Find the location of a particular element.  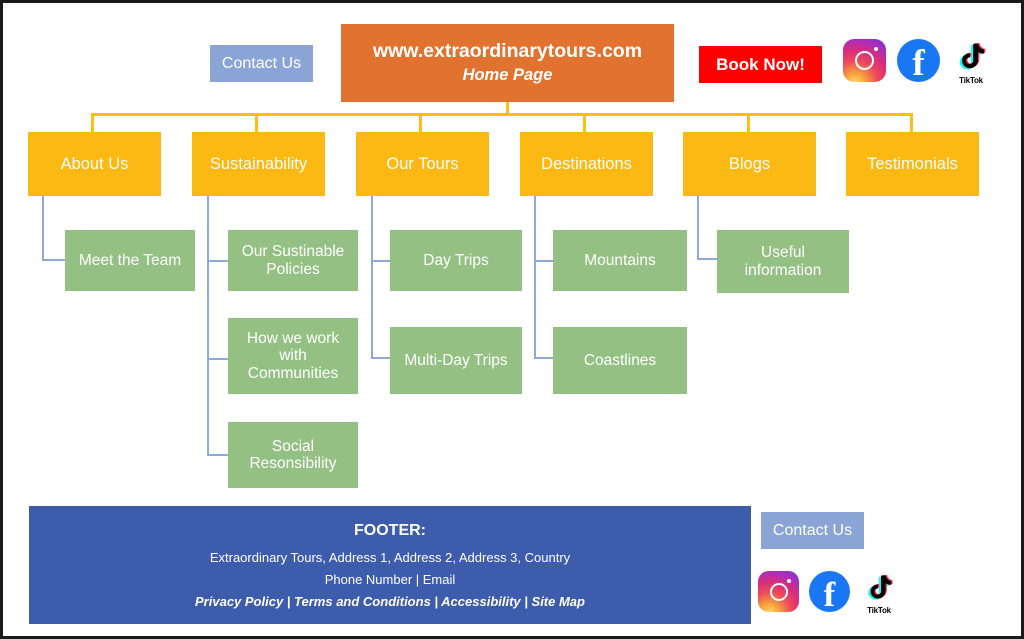

connector-spine-about-us is located at coordinates (43, 228).